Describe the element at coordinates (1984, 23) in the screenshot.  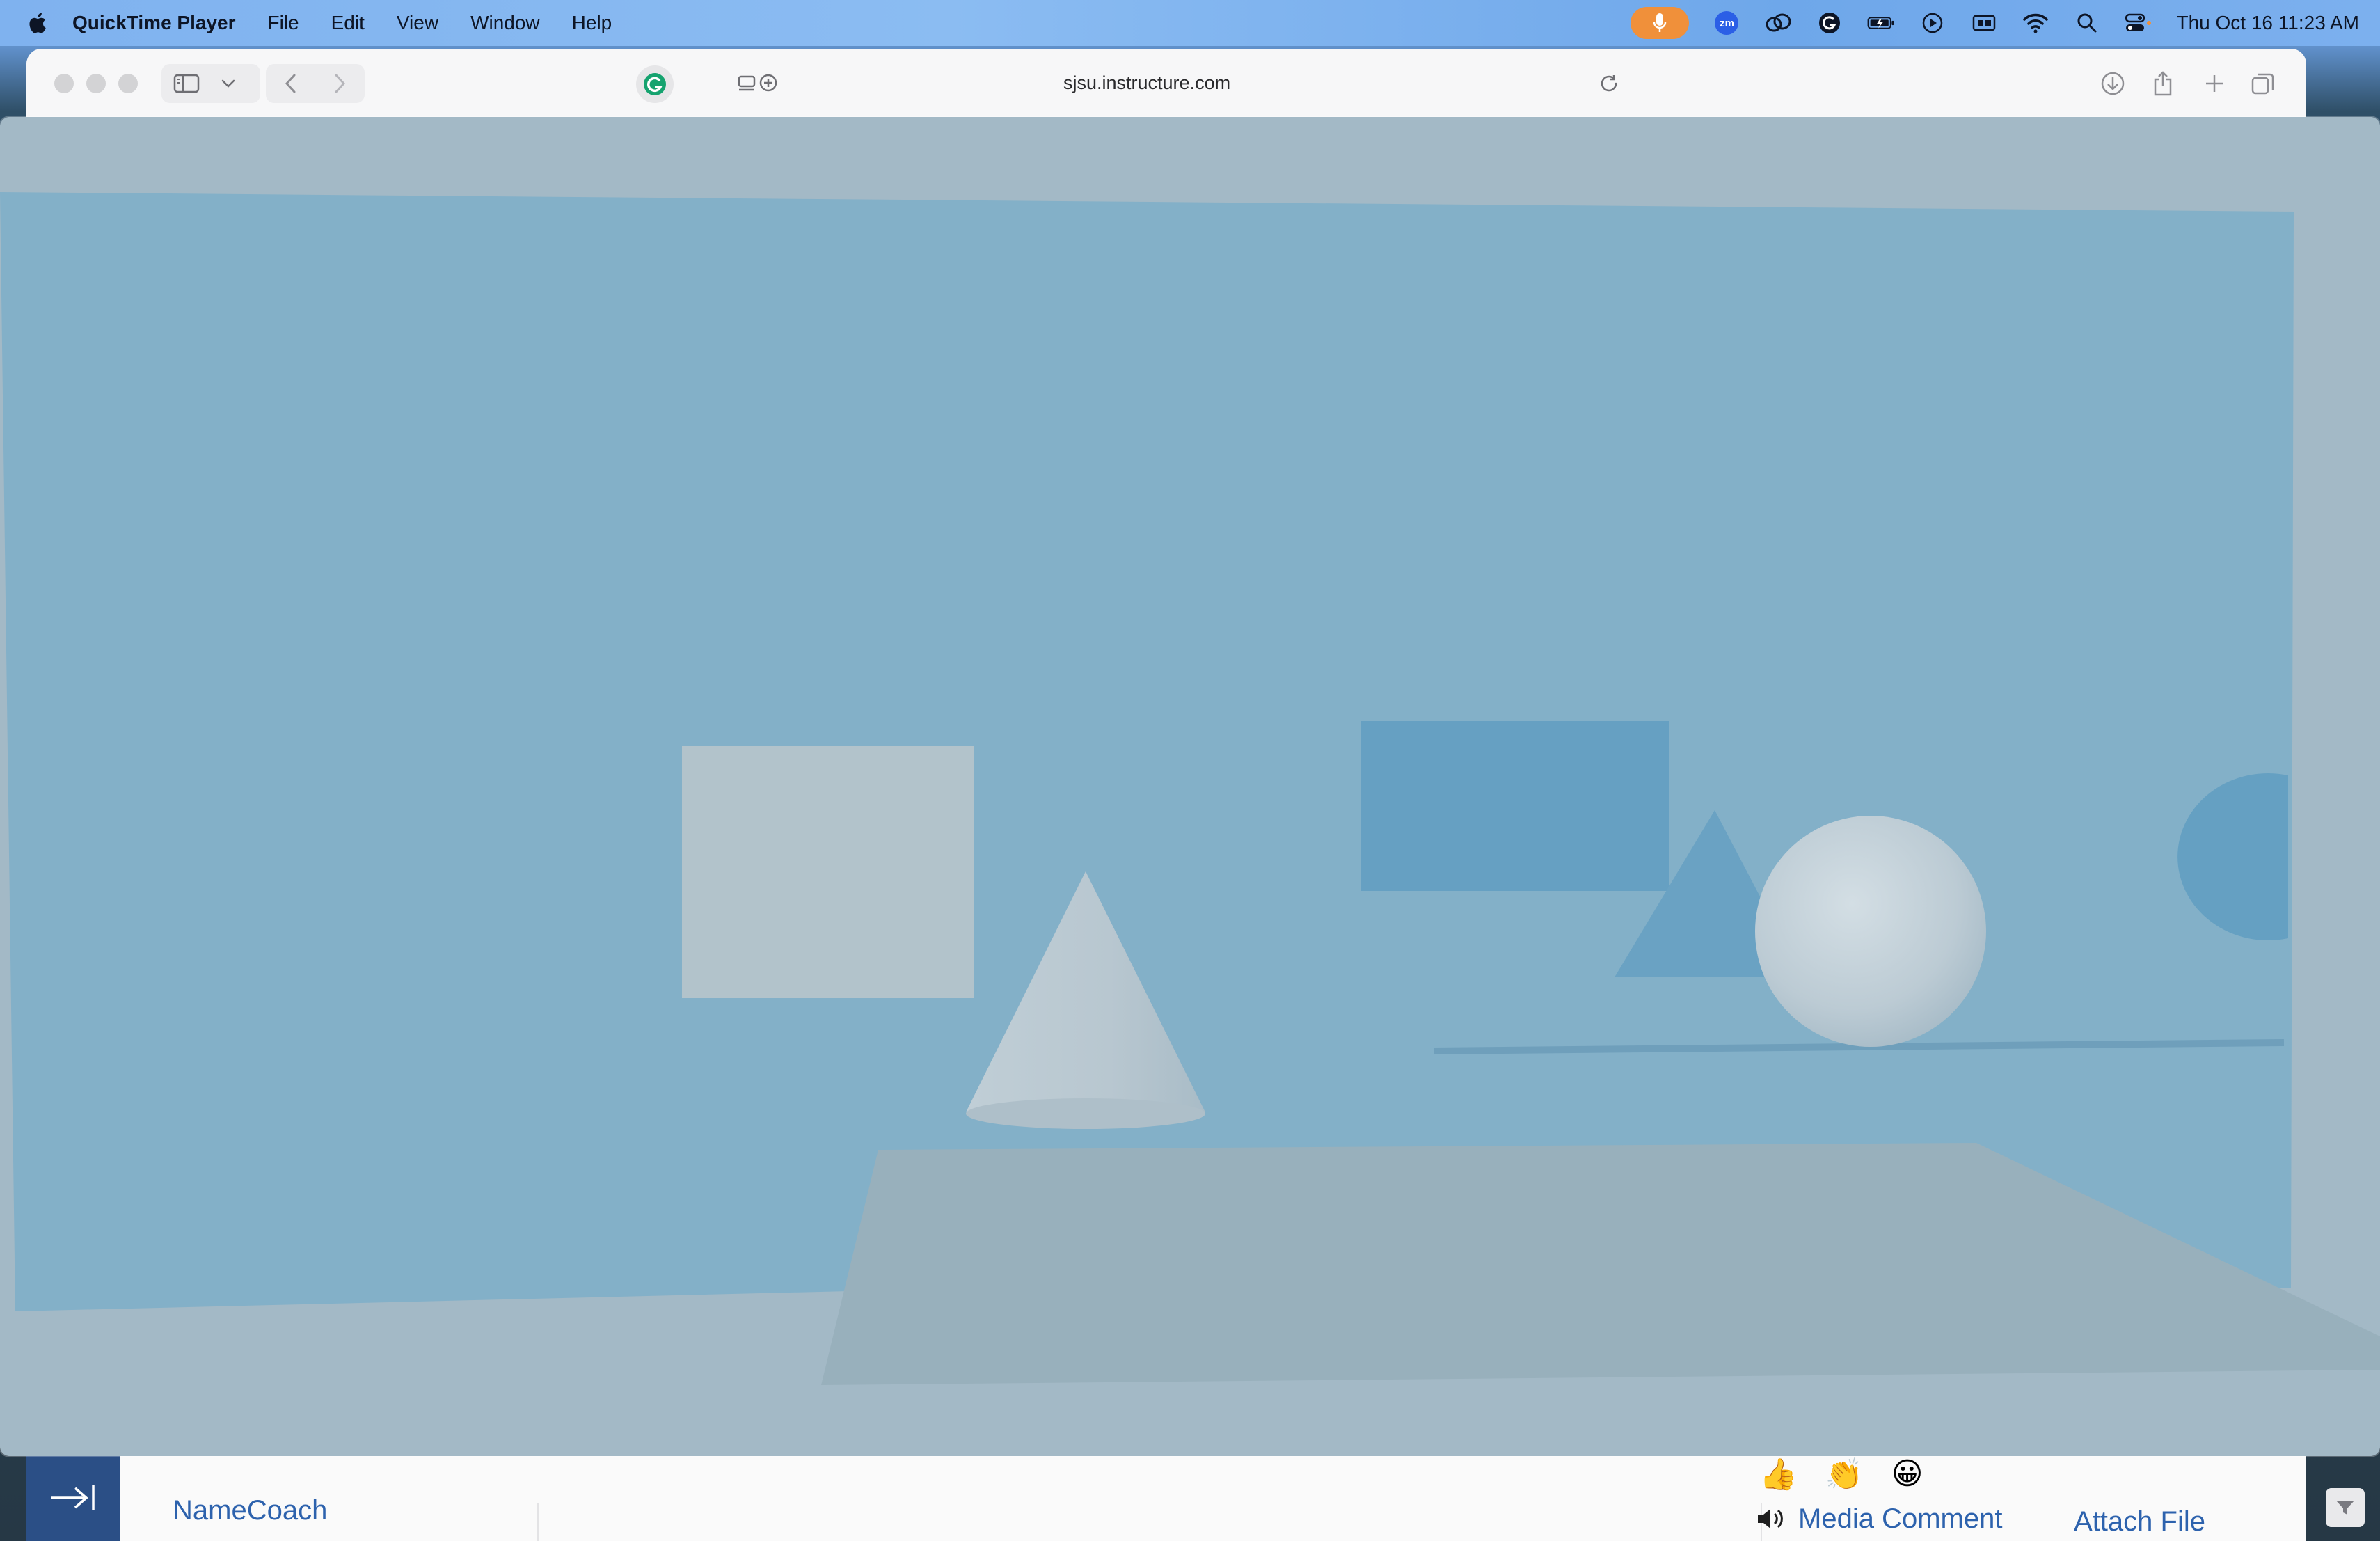
I see `display-icon` at that location.